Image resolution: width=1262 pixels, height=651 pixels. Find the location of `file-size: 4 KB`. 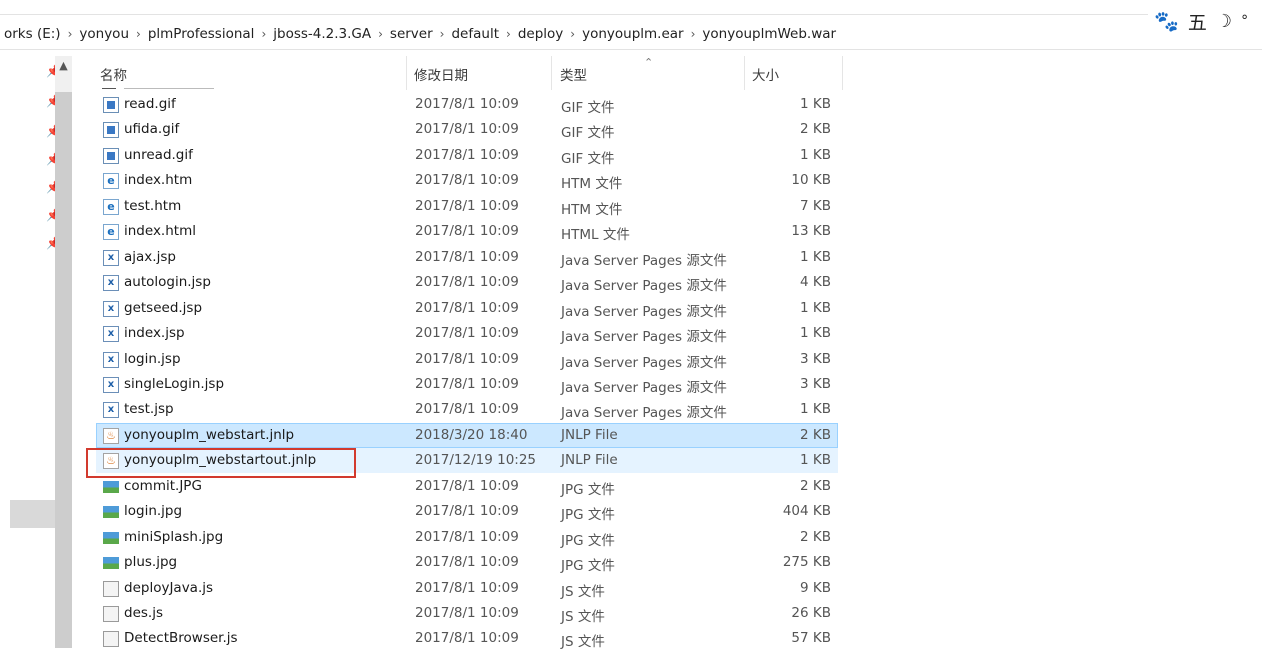

file-size: 4 KB is located at coordinates (815, 282).